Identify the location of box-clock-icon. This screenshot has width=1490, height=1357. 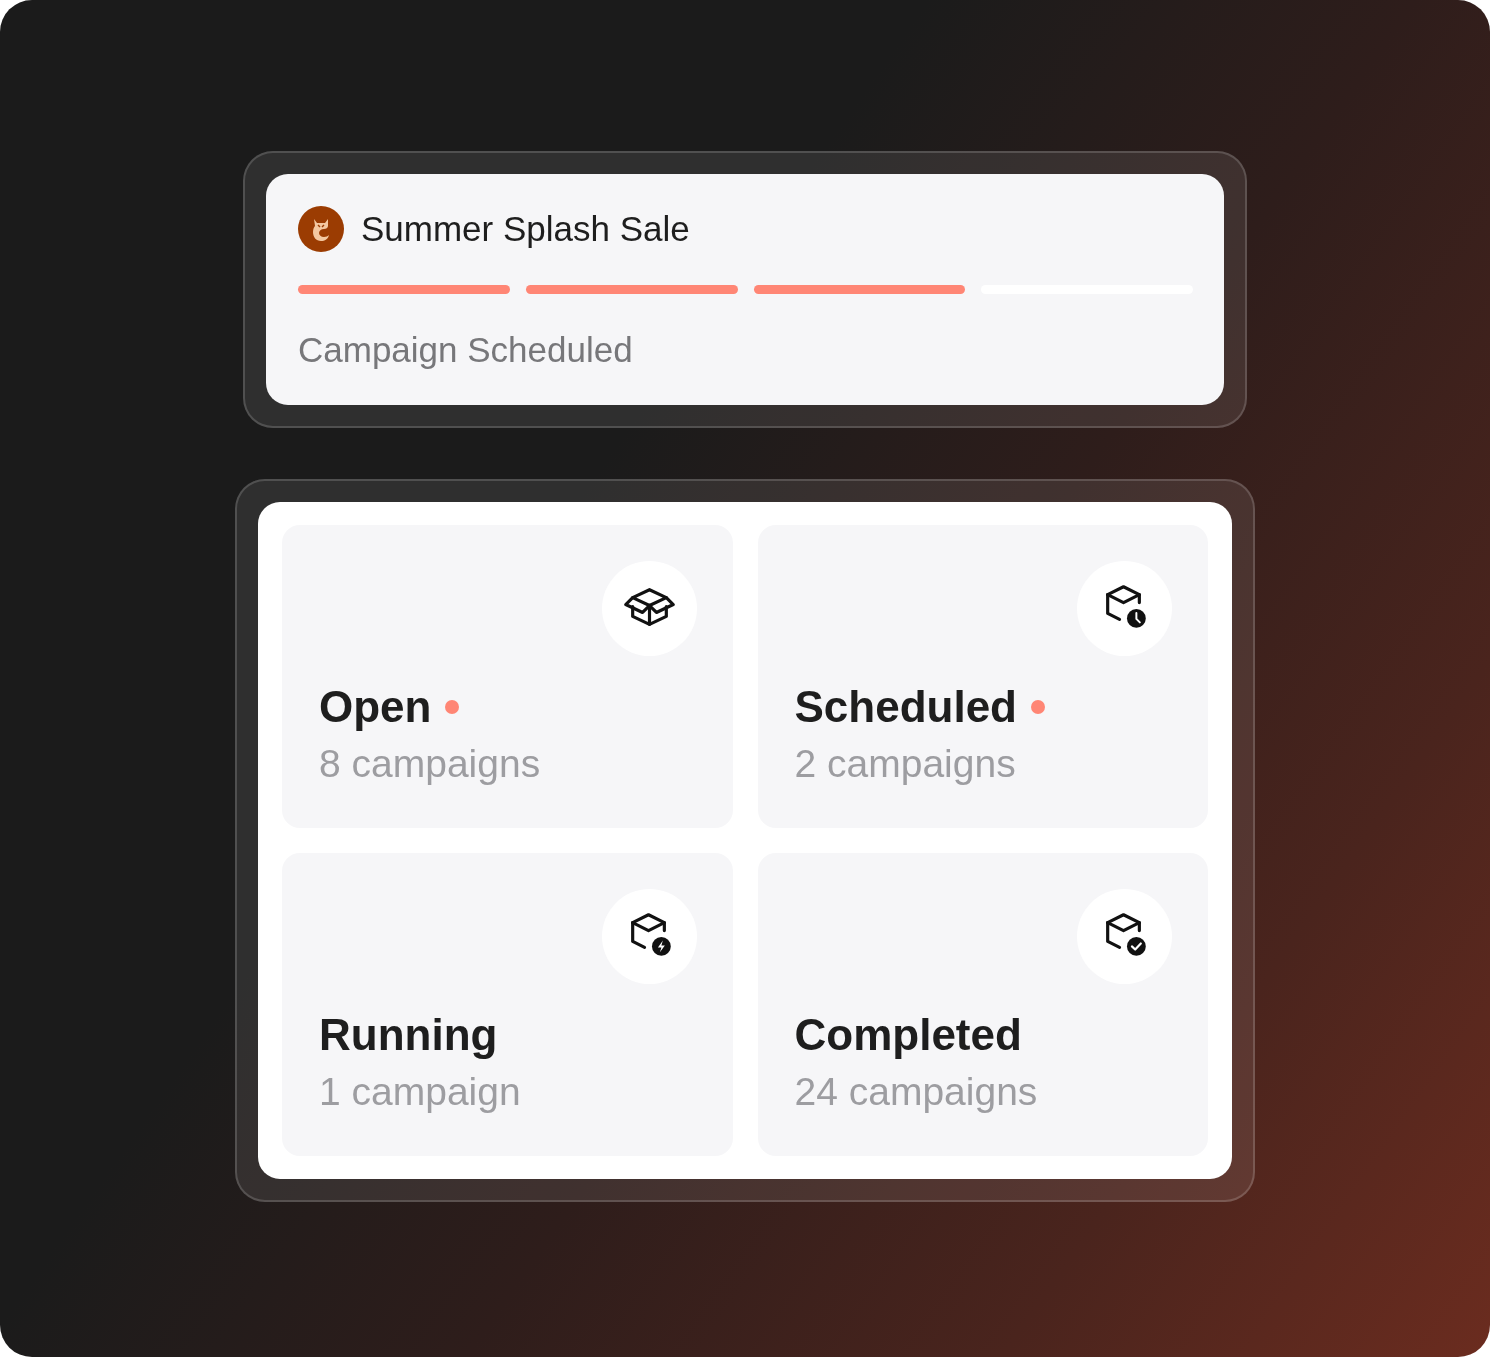
(1124, 608).